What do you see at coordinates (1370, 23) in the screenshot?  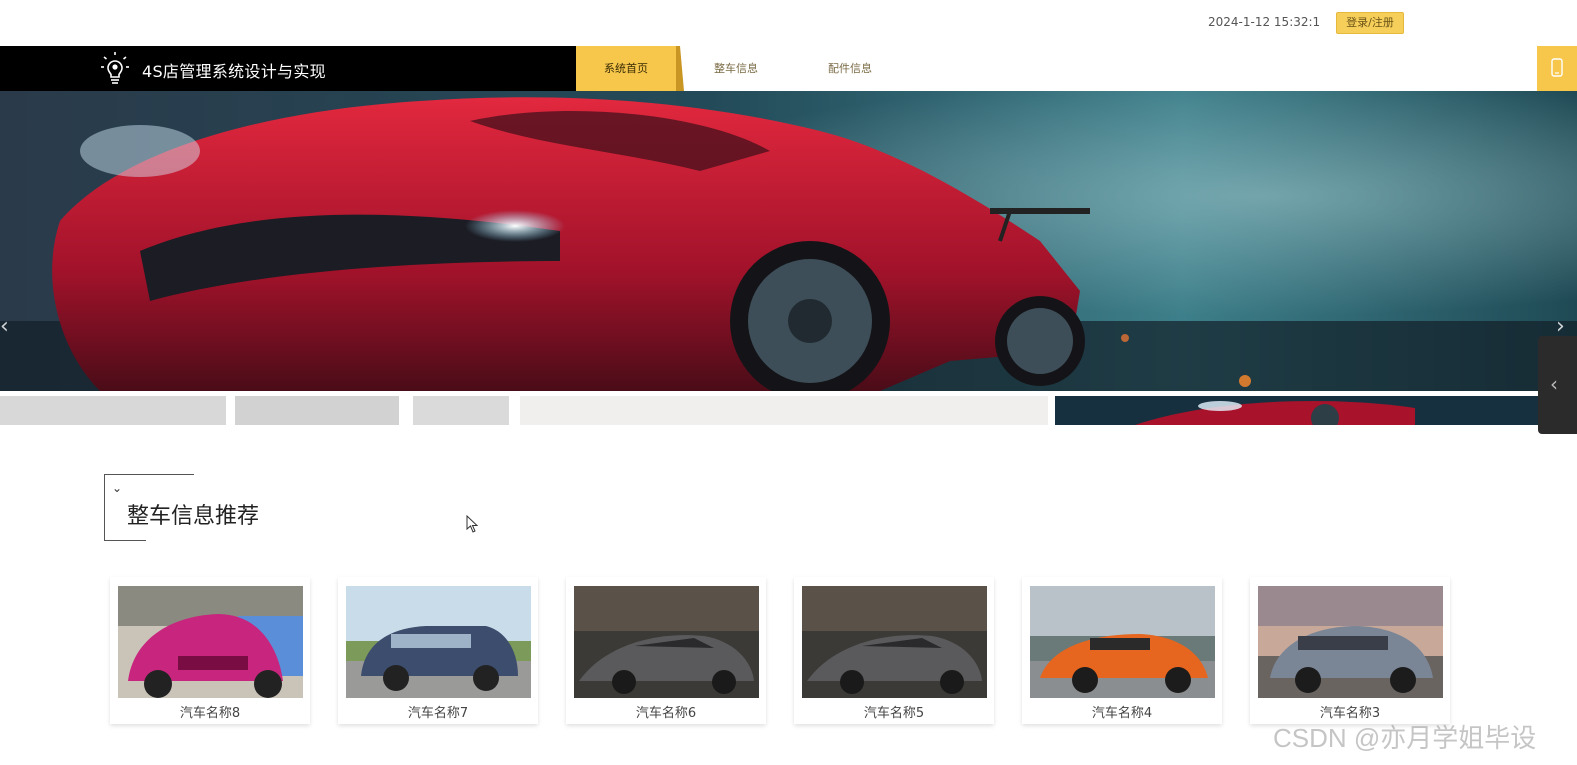 I see `login-register-button: 登录/注册` at bounding box center [1370, 23].